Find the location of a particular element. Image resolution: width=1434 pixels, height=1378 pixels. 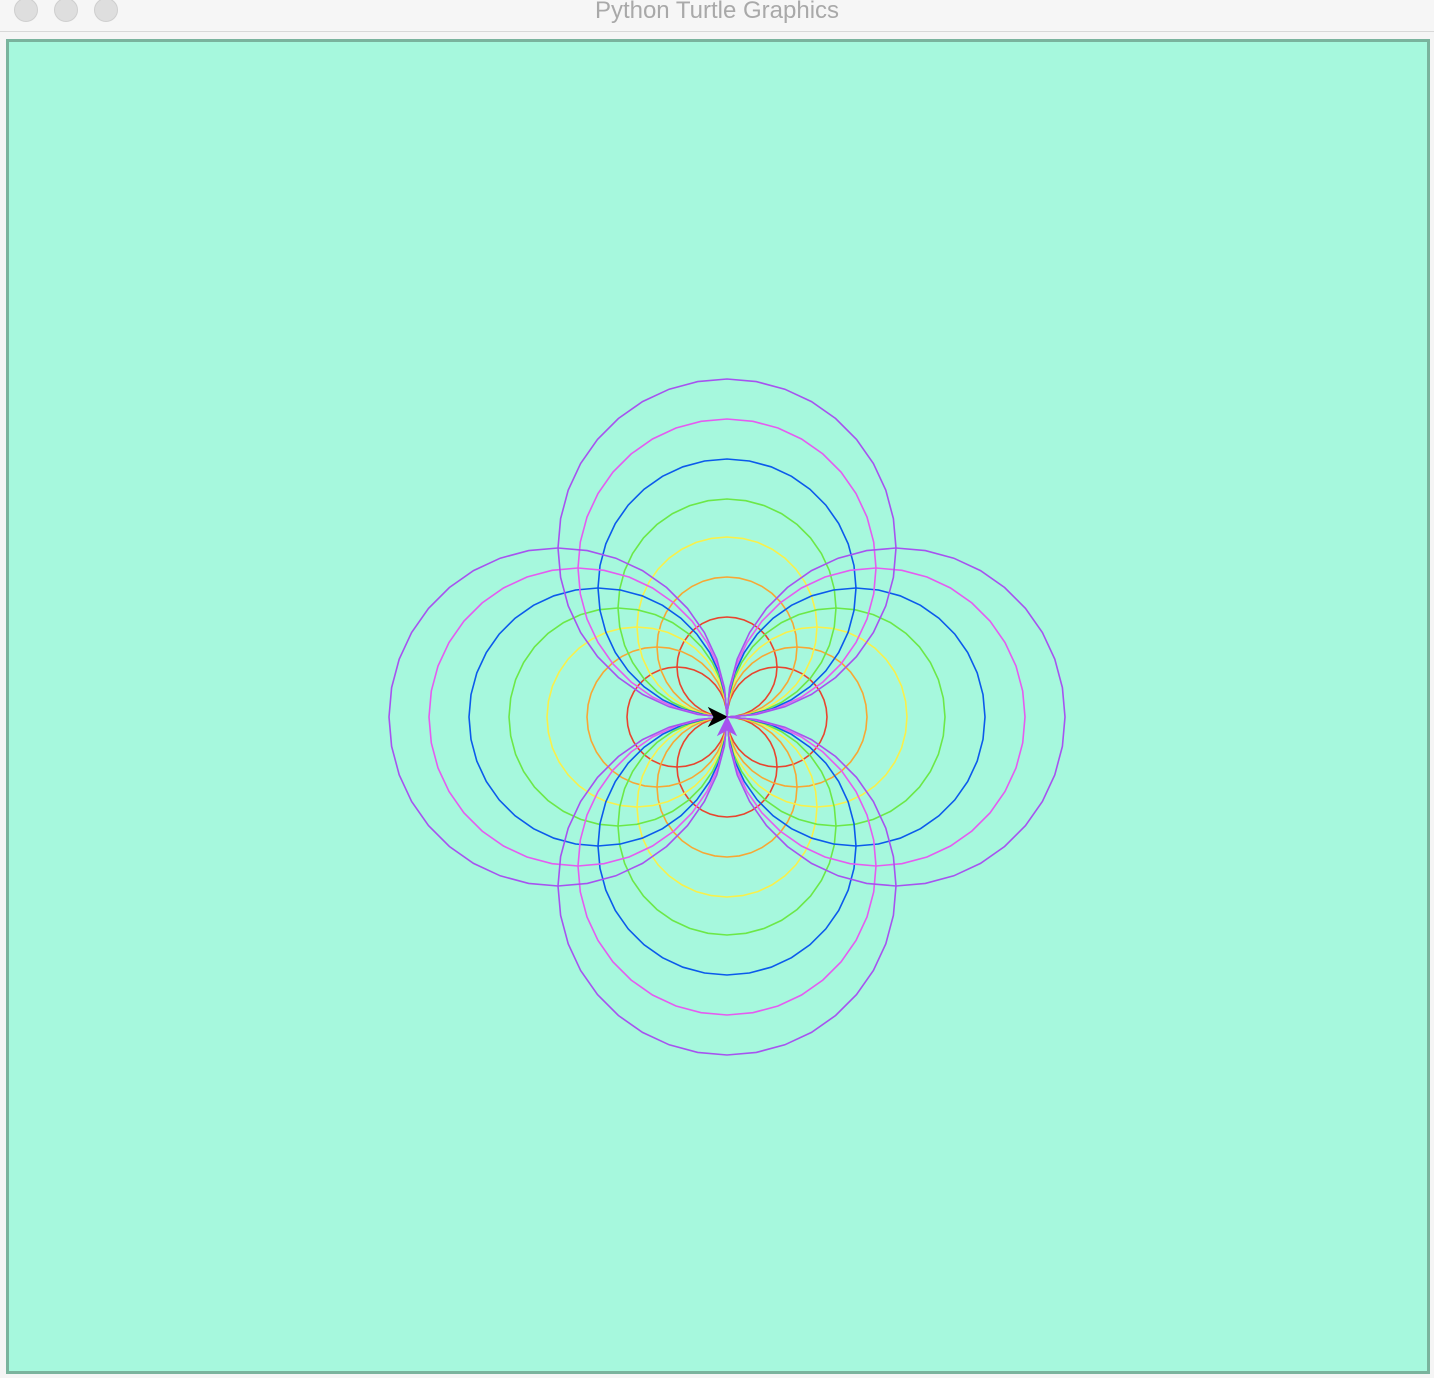

window-title: Python Turtle Graphics is located at coordinates (717, 12).